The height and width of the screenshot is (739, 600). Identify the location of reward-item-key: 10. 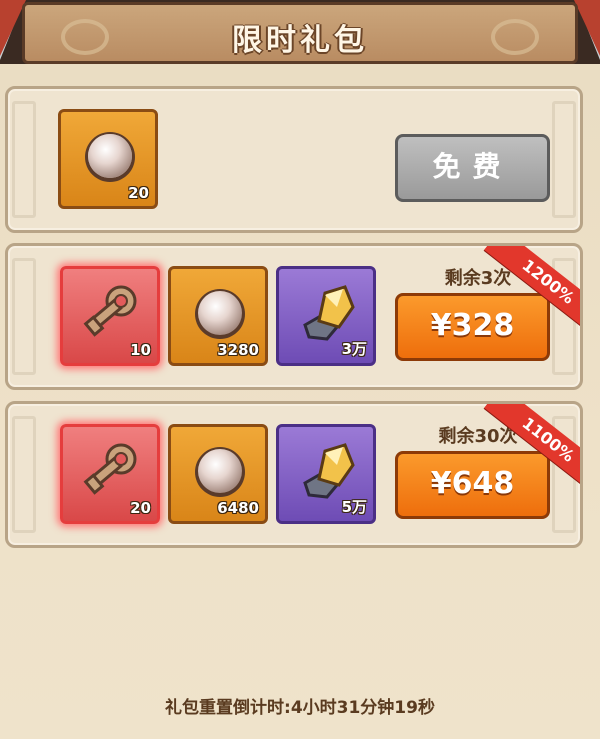
(110, 316).